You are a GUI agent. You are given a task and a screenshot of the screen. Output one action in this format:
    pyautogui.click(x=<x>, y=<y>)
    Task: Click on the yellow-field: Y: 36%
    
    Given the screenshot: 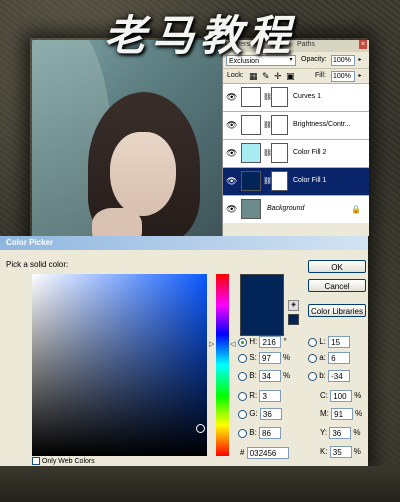 What is the action you would take?
    pyautogui.click(x=340, y=433)
    